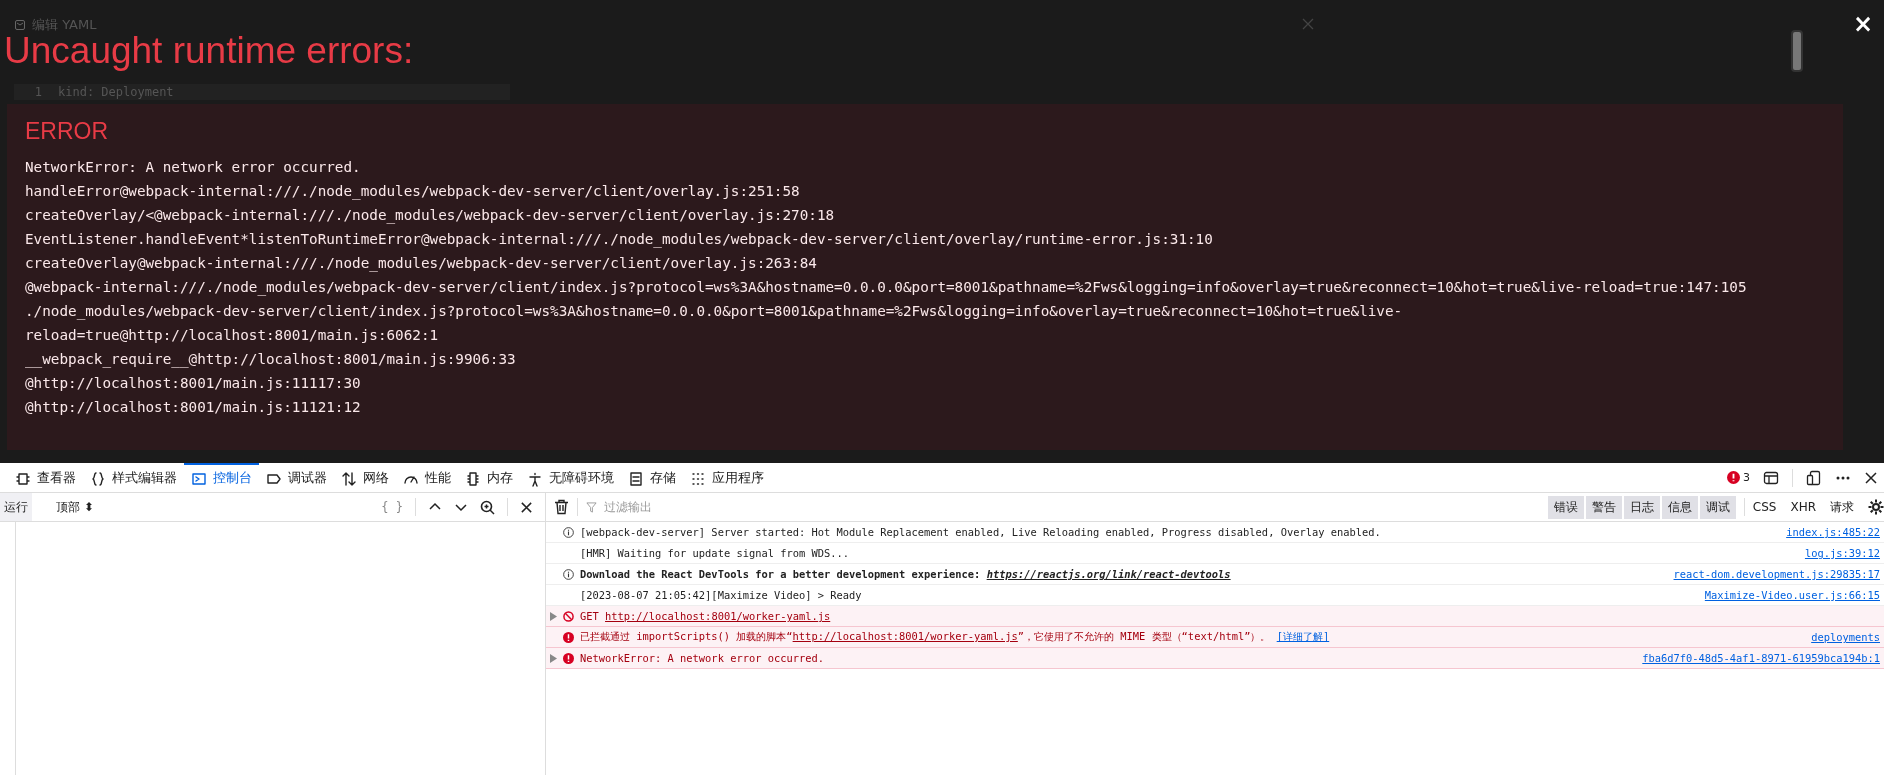 This screenshot has height=775, width=1884. I want to click on chip-icon, so click(473, 478).